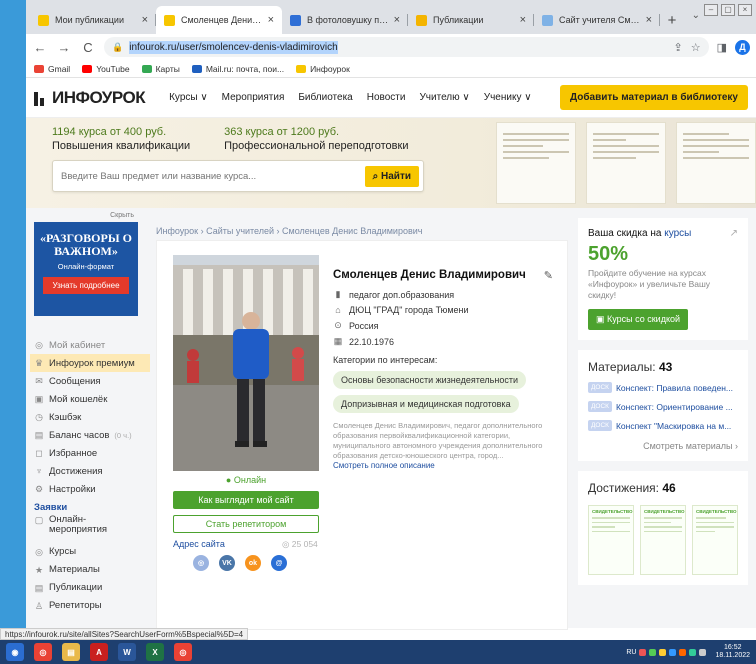  I want to click on back-button: ←, so click(40, 47).